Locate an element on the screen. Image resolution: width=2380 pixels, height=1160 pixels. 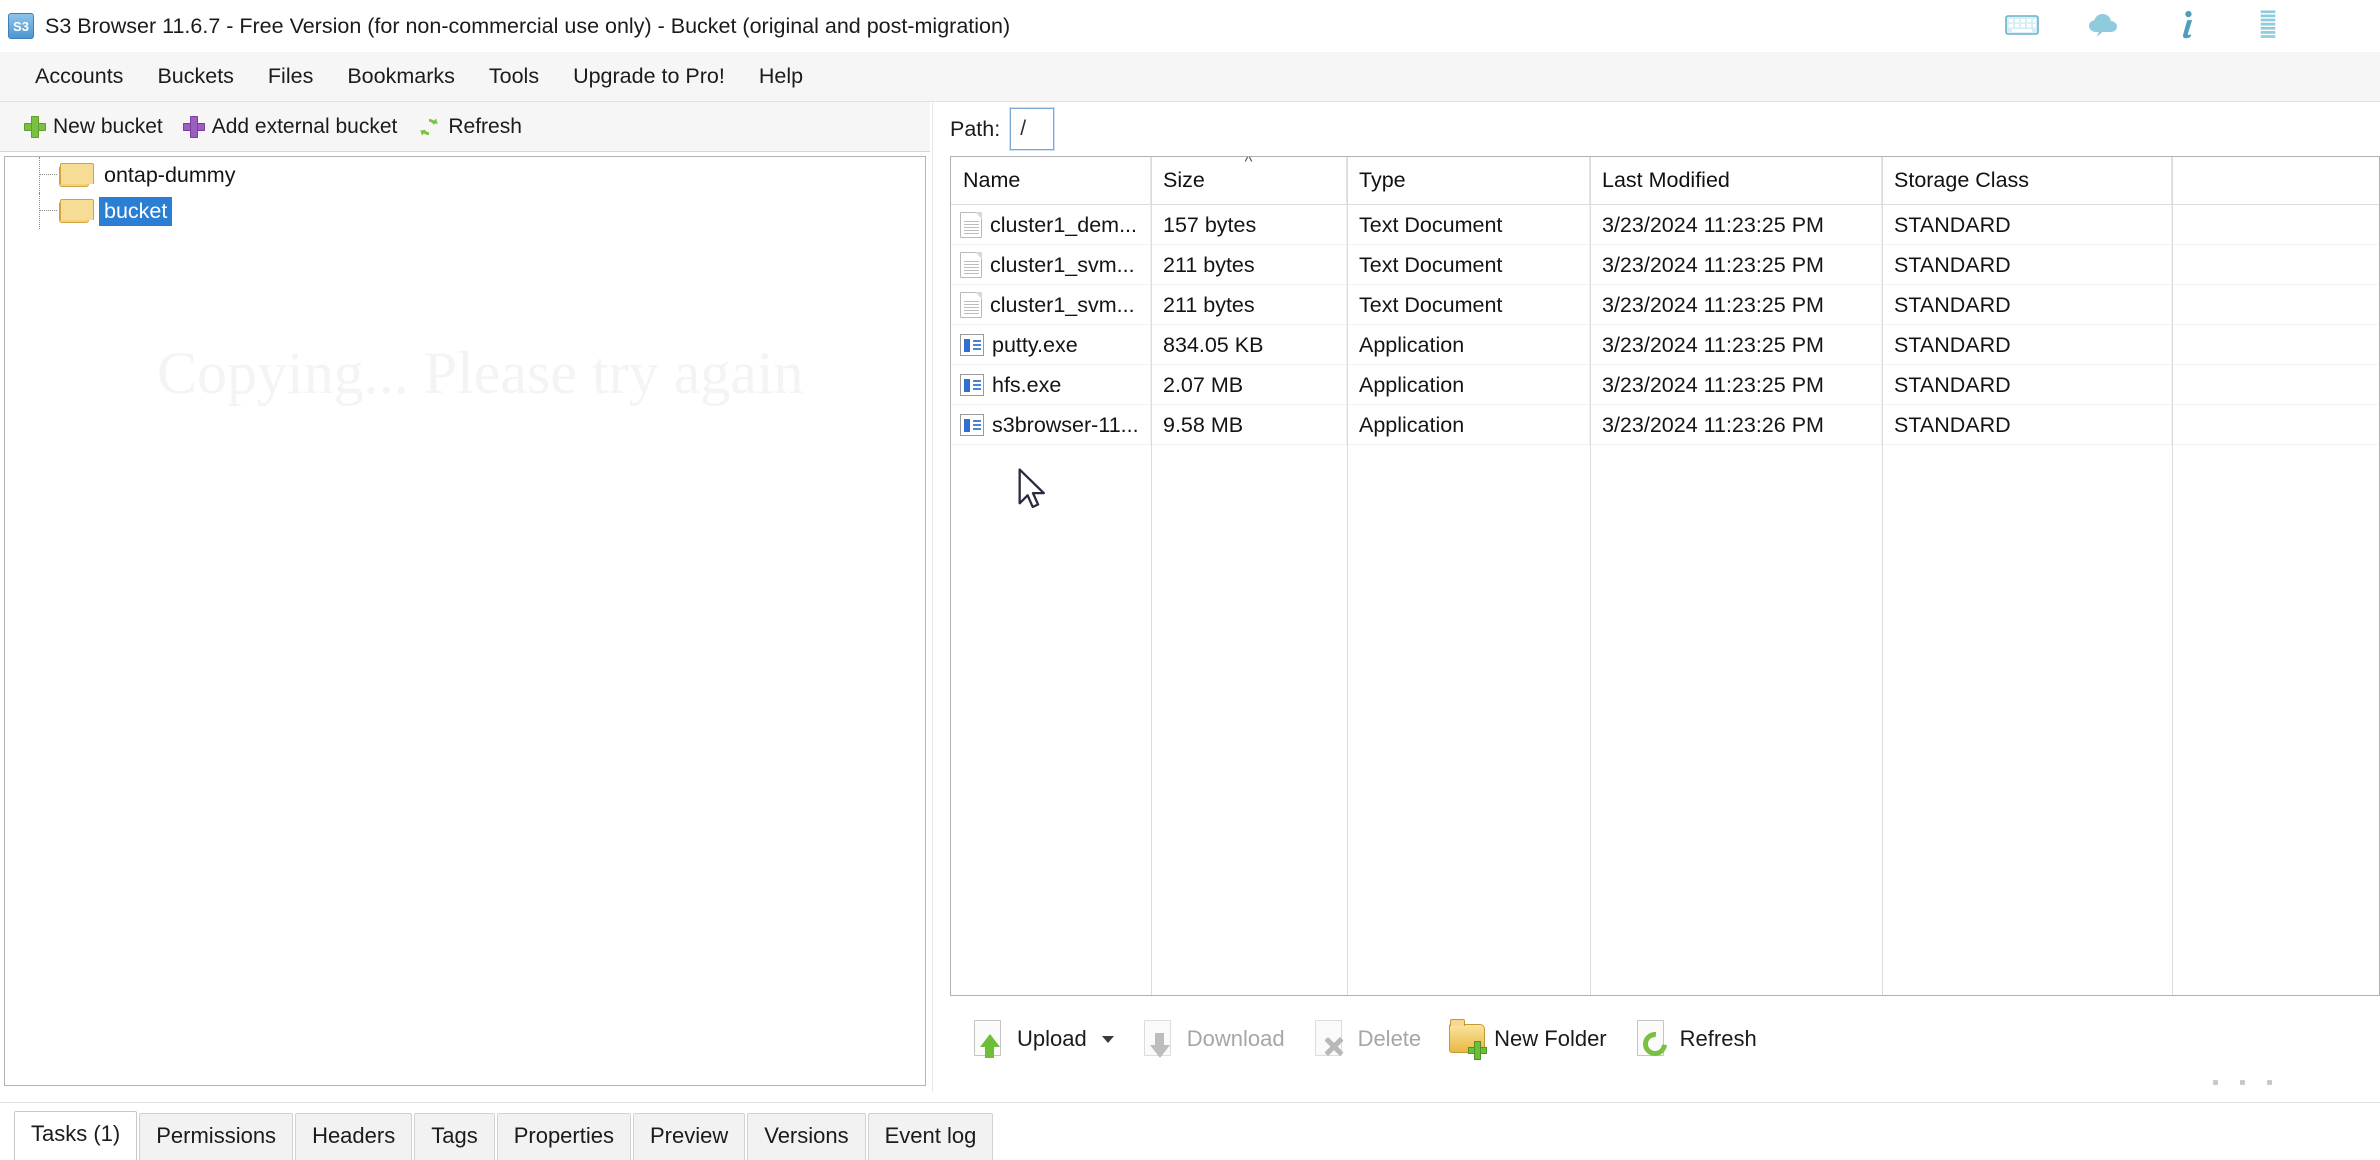
column-header-last-modified: Last Modified is located at coordinates (1736, 180).